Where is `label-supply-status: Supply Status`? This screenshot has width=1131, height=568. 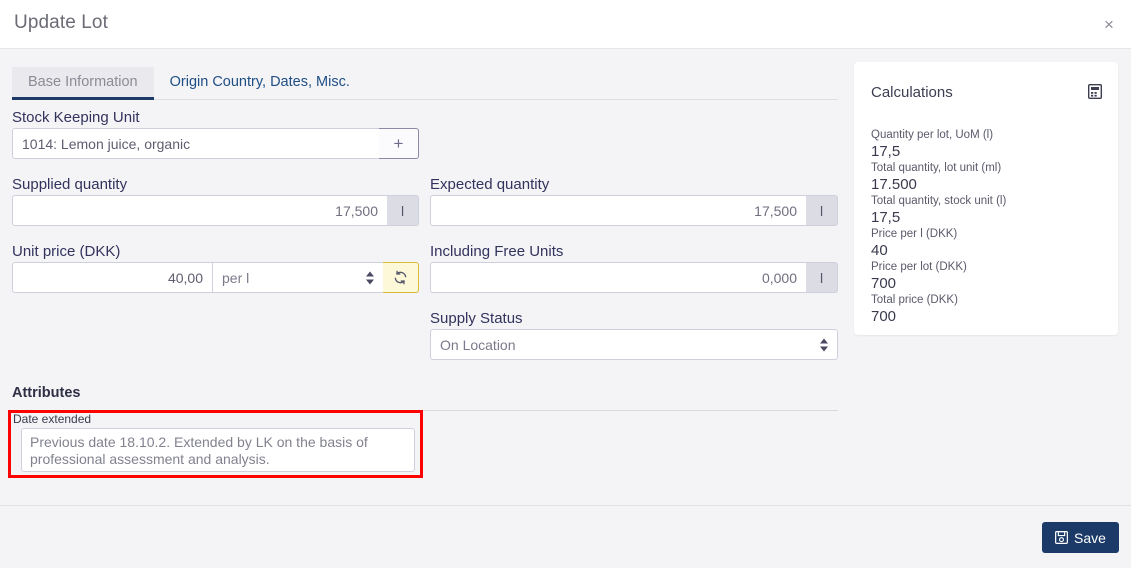
label-supply-status: Supply Status is located at coordinates (476, 318).